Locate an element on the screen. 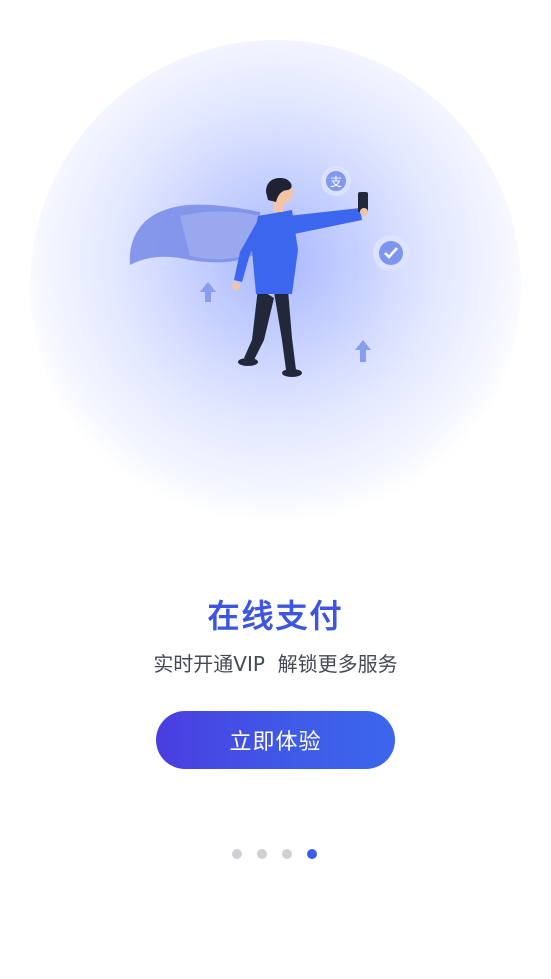 The image size is (551, 979). svg-text: 支 is located at coordinates (336, 182).